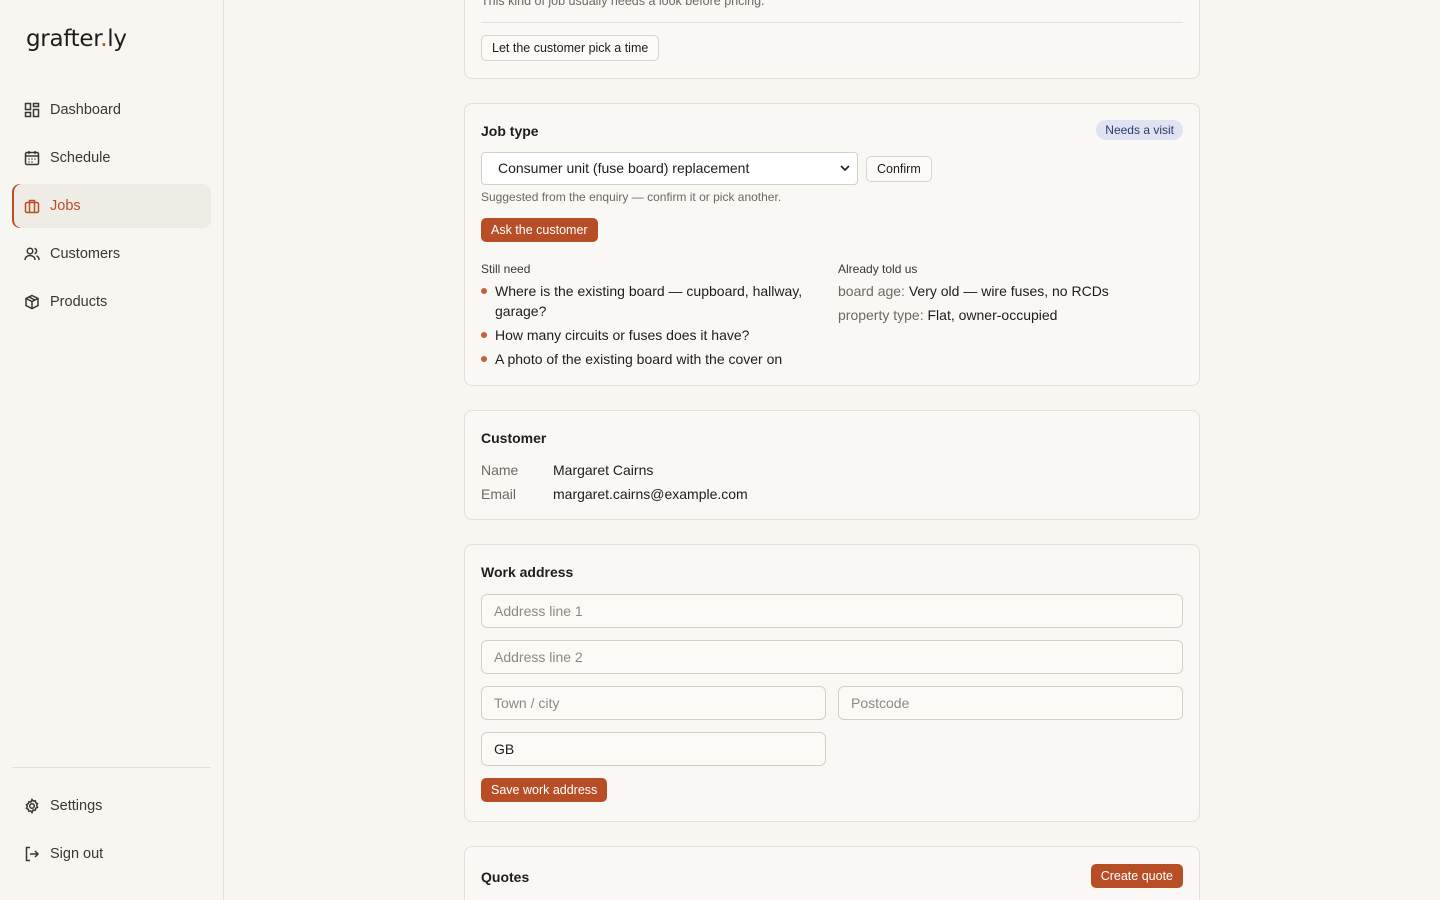  I want to click on address-line2-input, so click(832, 657).